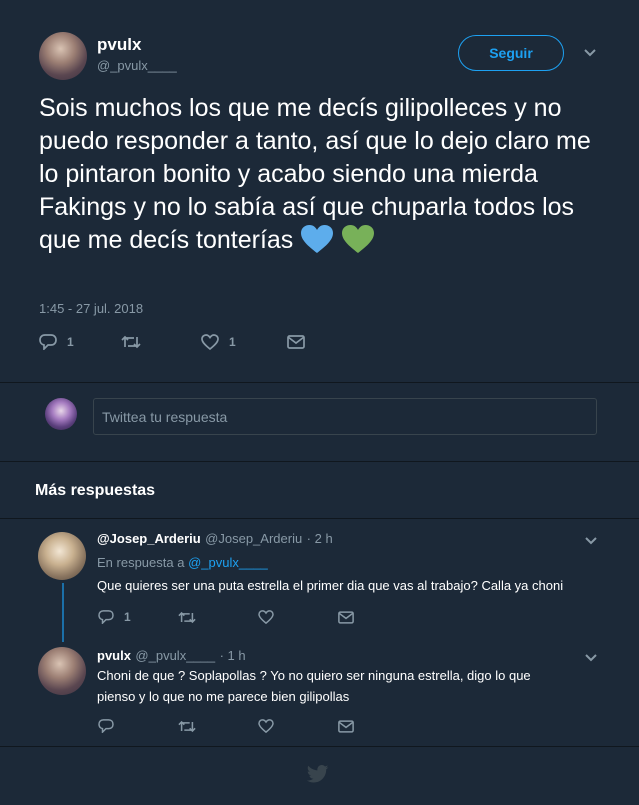 The width and height of the screenshot is (639, 805). Describe the element at coordinates (95, 490) in the screenshot. I see `more-replies-title: Más respuestas` at that location.